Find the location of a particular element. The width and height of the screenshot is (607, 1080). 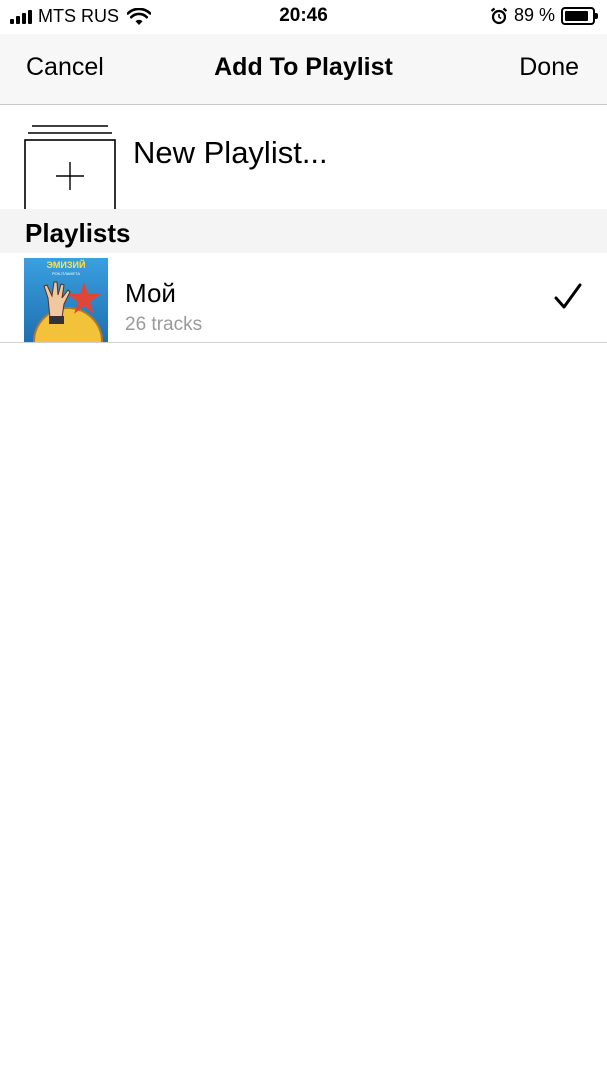

nav-bar: Cancel Add To Playlist Done is located at coordinates (303, 69).